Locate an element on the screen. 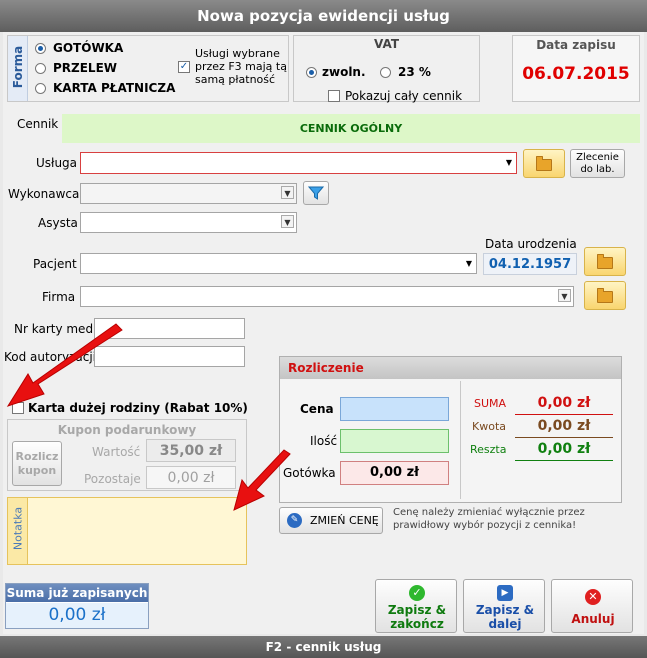 The height and width of the screenshot is (658, 647). vat-option-exempt: zwoln. is located at coordinates (344, 72).